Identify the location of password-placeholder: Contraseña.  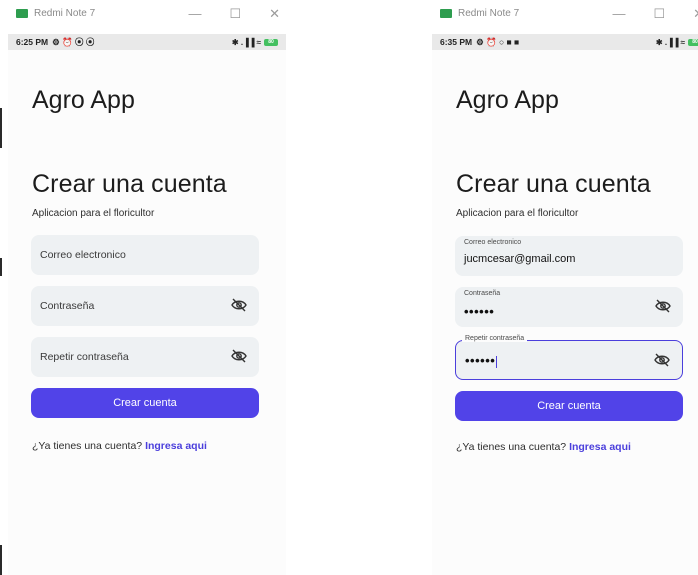
(67, 306).